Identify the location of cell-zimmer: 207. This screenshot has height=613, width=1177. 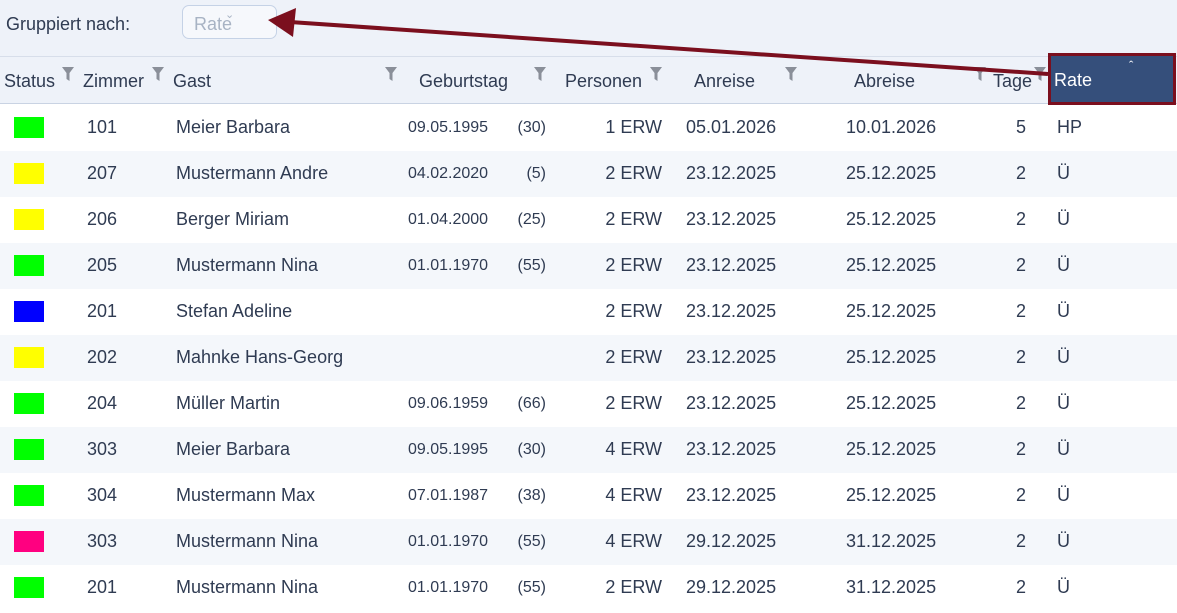
(102, 173).